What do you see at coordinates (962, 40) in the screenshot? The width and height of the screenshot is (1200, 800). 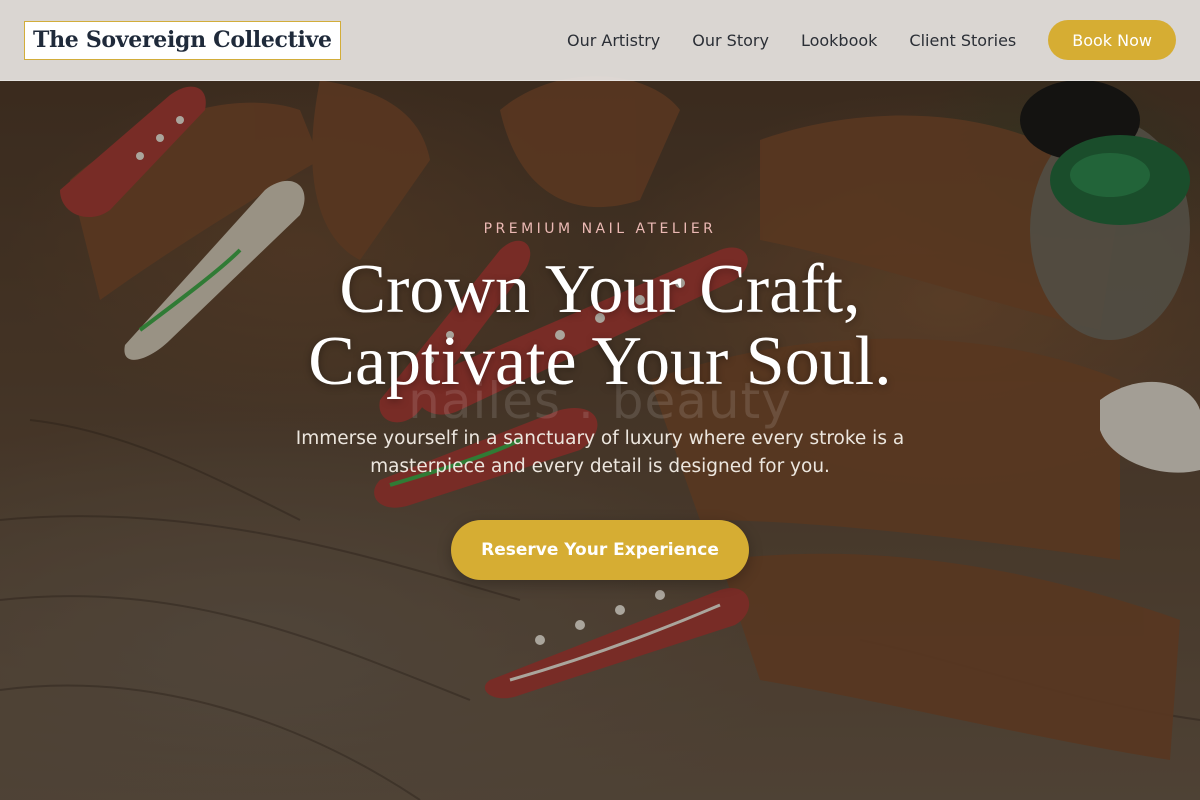 I see `nav-link-client-stories: Client Stories` at bounding box center [962, 40].